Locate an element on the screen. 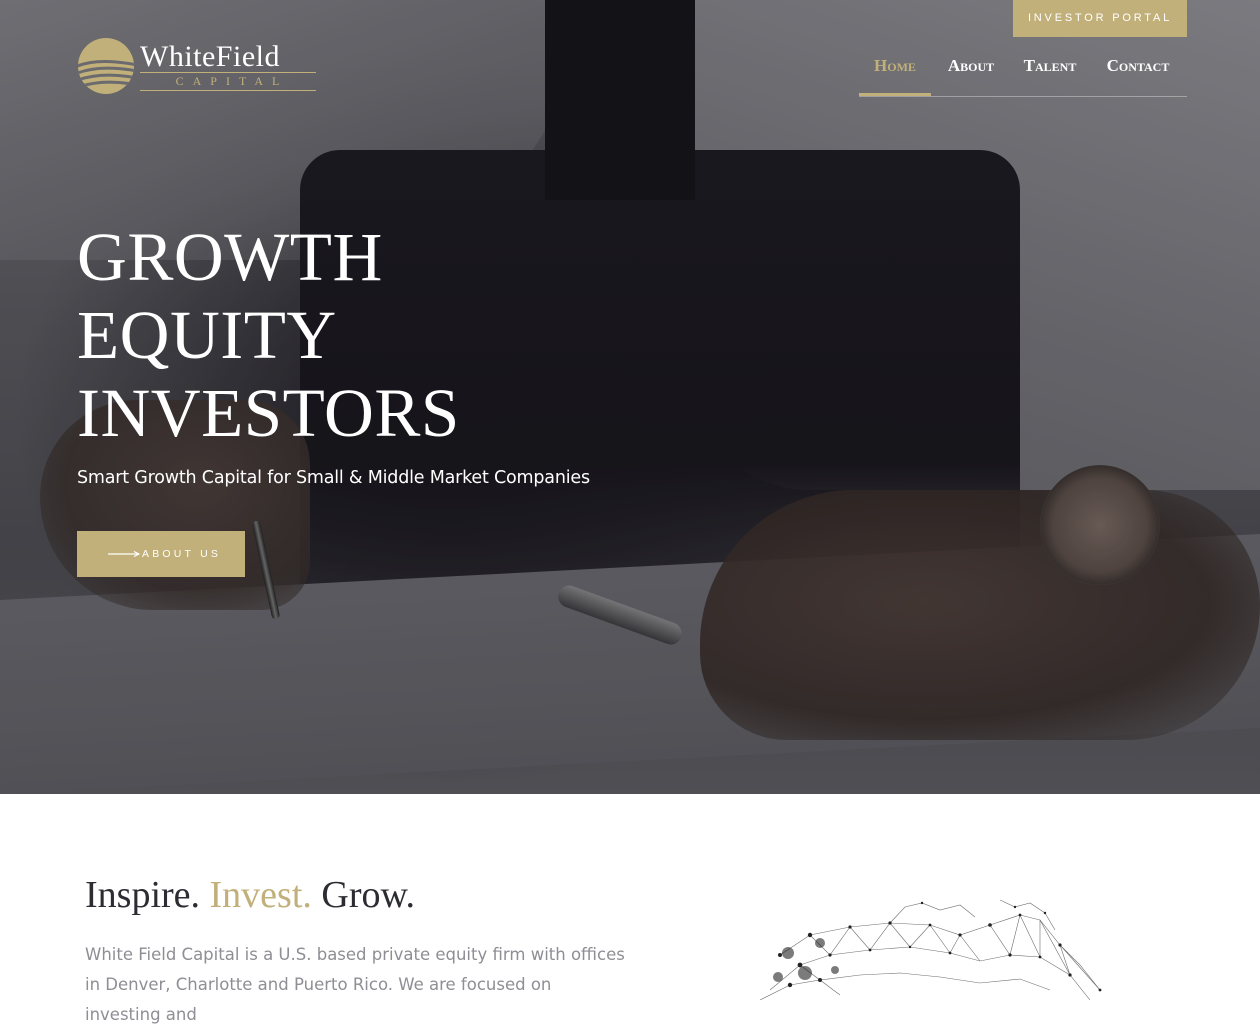  logo-wordmark: WhiteField is located at coordinates (210, 56).